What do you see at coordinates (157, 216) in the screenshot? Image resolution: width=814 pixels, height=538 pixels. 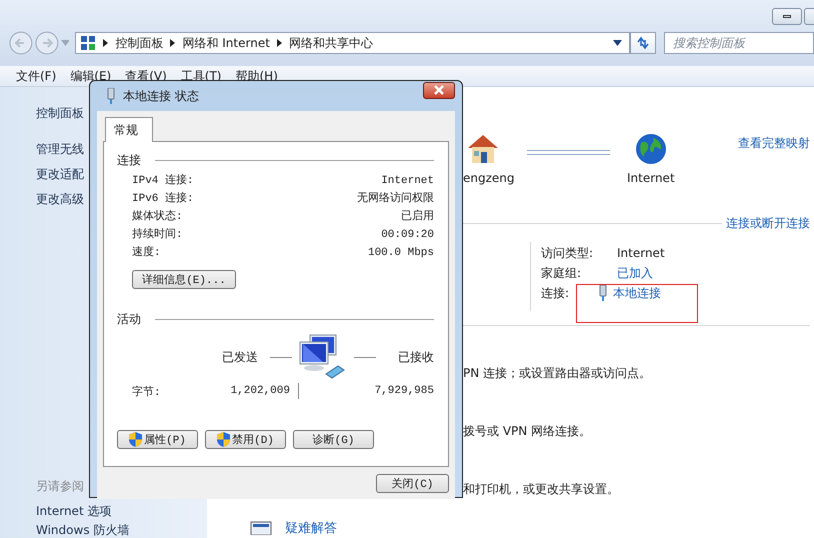 I see `field-label: 媒体状态:` at bounding box center [157, 216].